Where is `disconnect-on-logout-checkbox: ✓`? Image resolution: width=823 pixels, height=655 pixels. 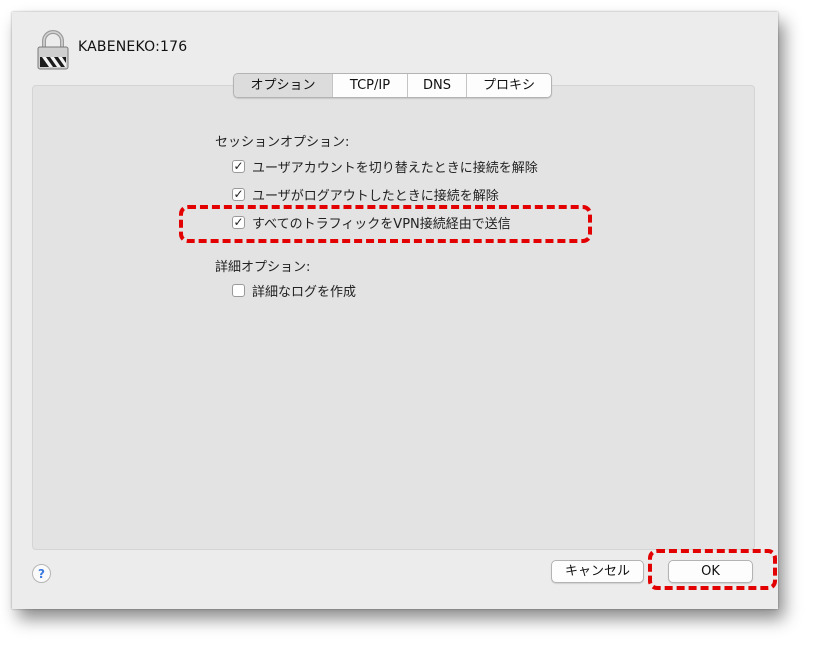
disconnect-on-logout-checkbox: ✓ is located at coordinates (238, 194).